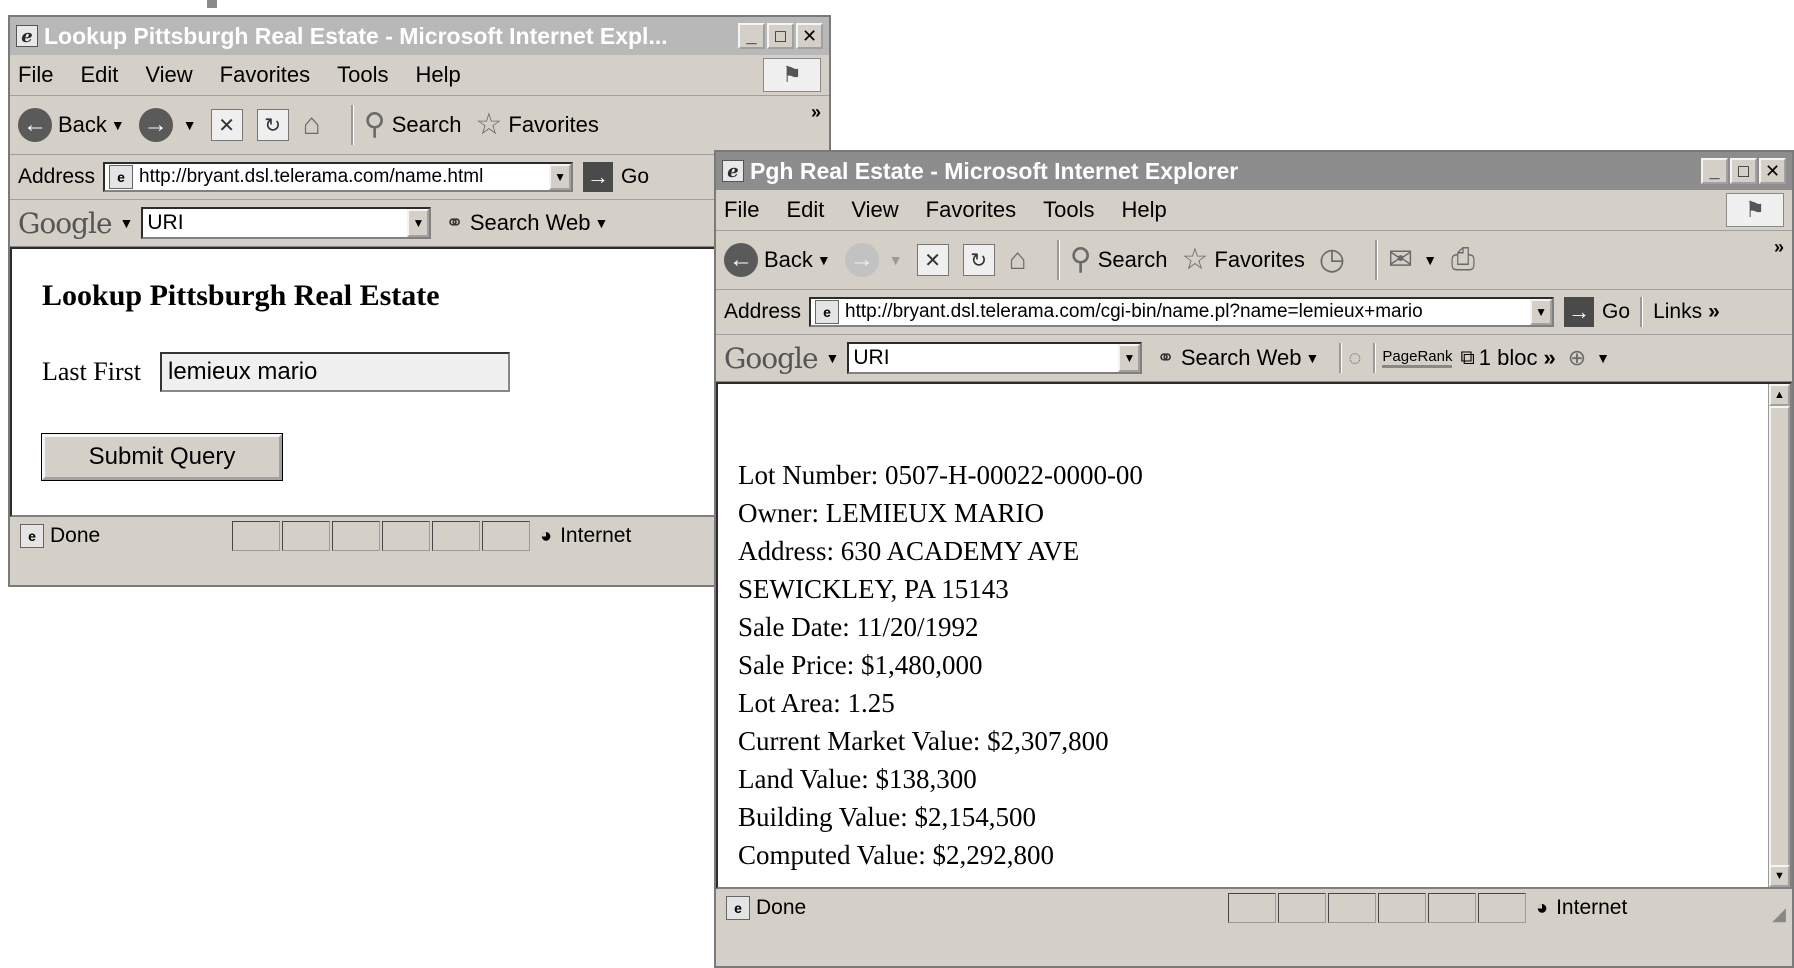 Image resolution: width=1794 pixels, height=968 pixels. I want to click on google-query: URI, so click(871, 357).